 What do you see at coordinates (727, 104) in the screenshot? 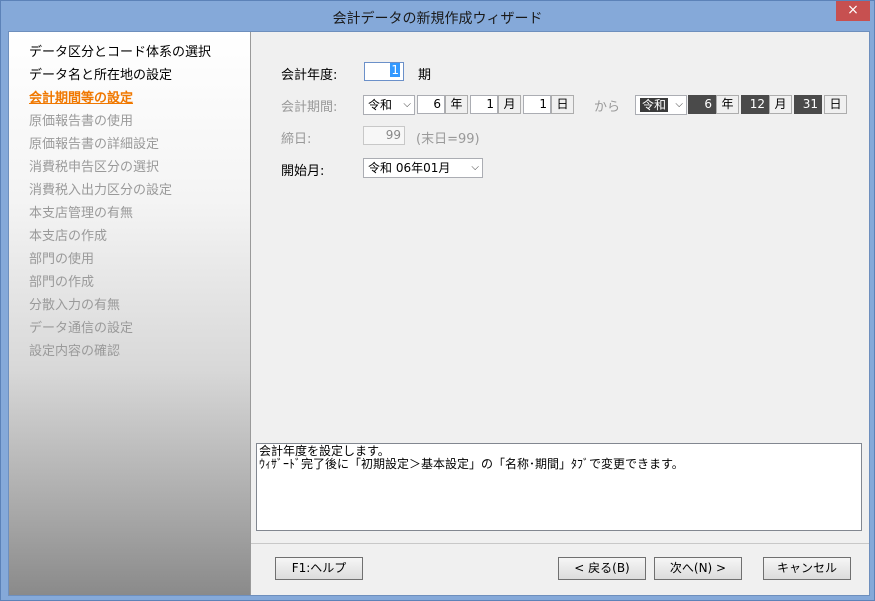
I see `period-end-year-unit: 年` at bounding box center [727, 104].